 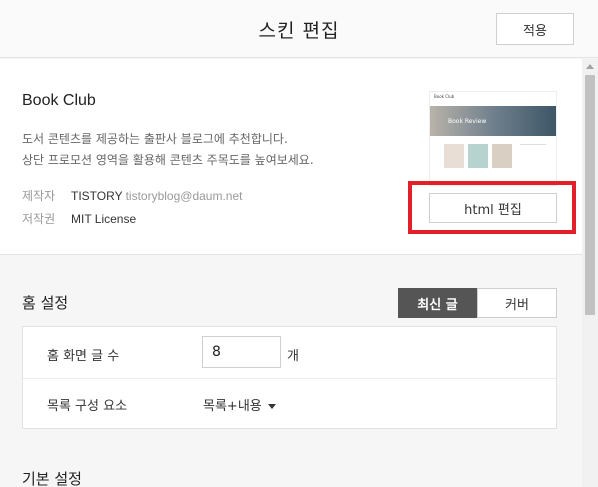 I want to click on maker-label: 제작자, so click(x=39, y=196).